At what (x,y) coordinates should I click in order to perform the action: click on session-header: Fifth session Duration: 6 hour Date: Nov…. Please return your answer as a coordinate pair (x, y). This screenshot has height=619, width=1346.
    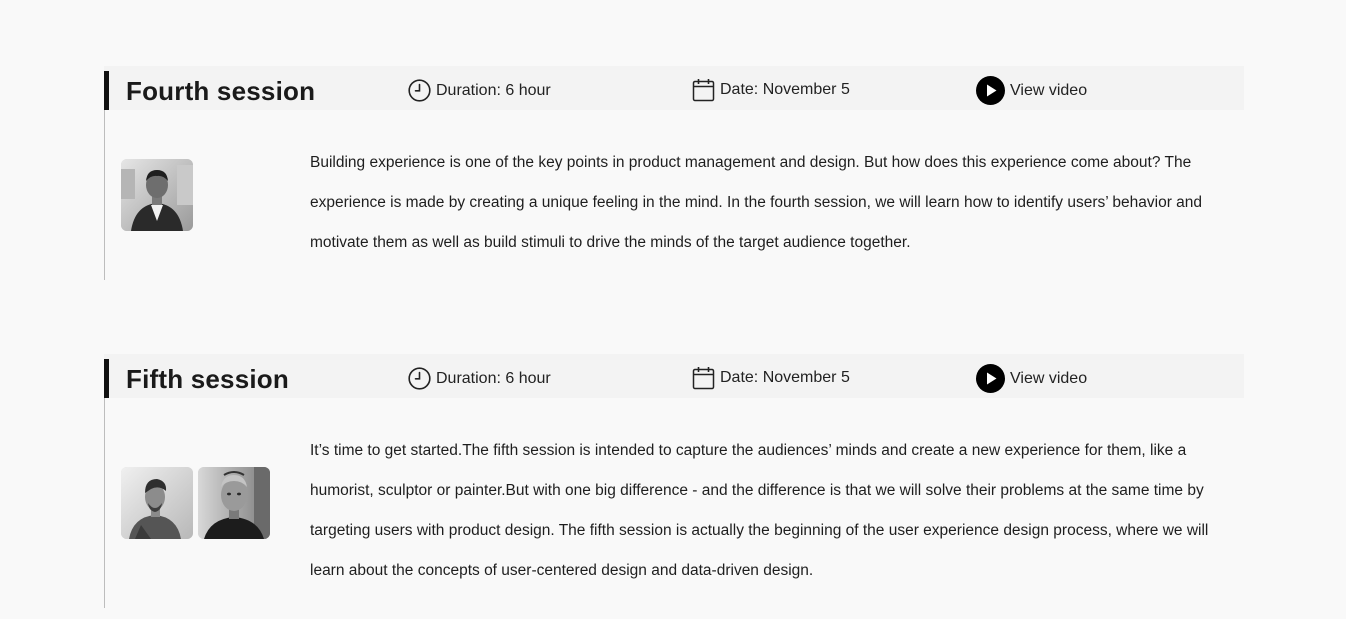
    Looking at the image, I should click on (674, 376).